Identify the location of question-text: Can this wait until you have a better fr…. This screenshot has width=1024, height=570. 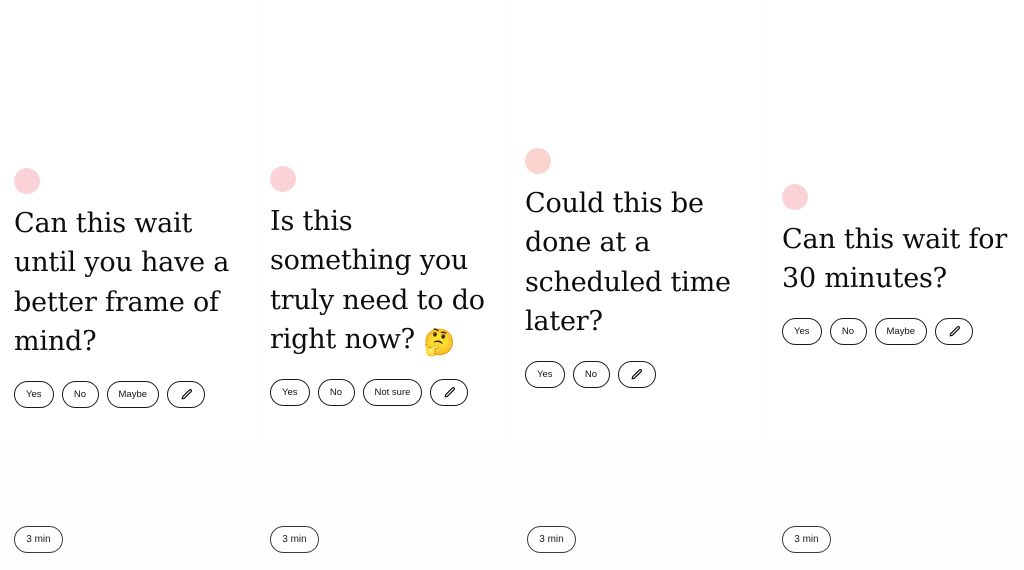
(133, 284).